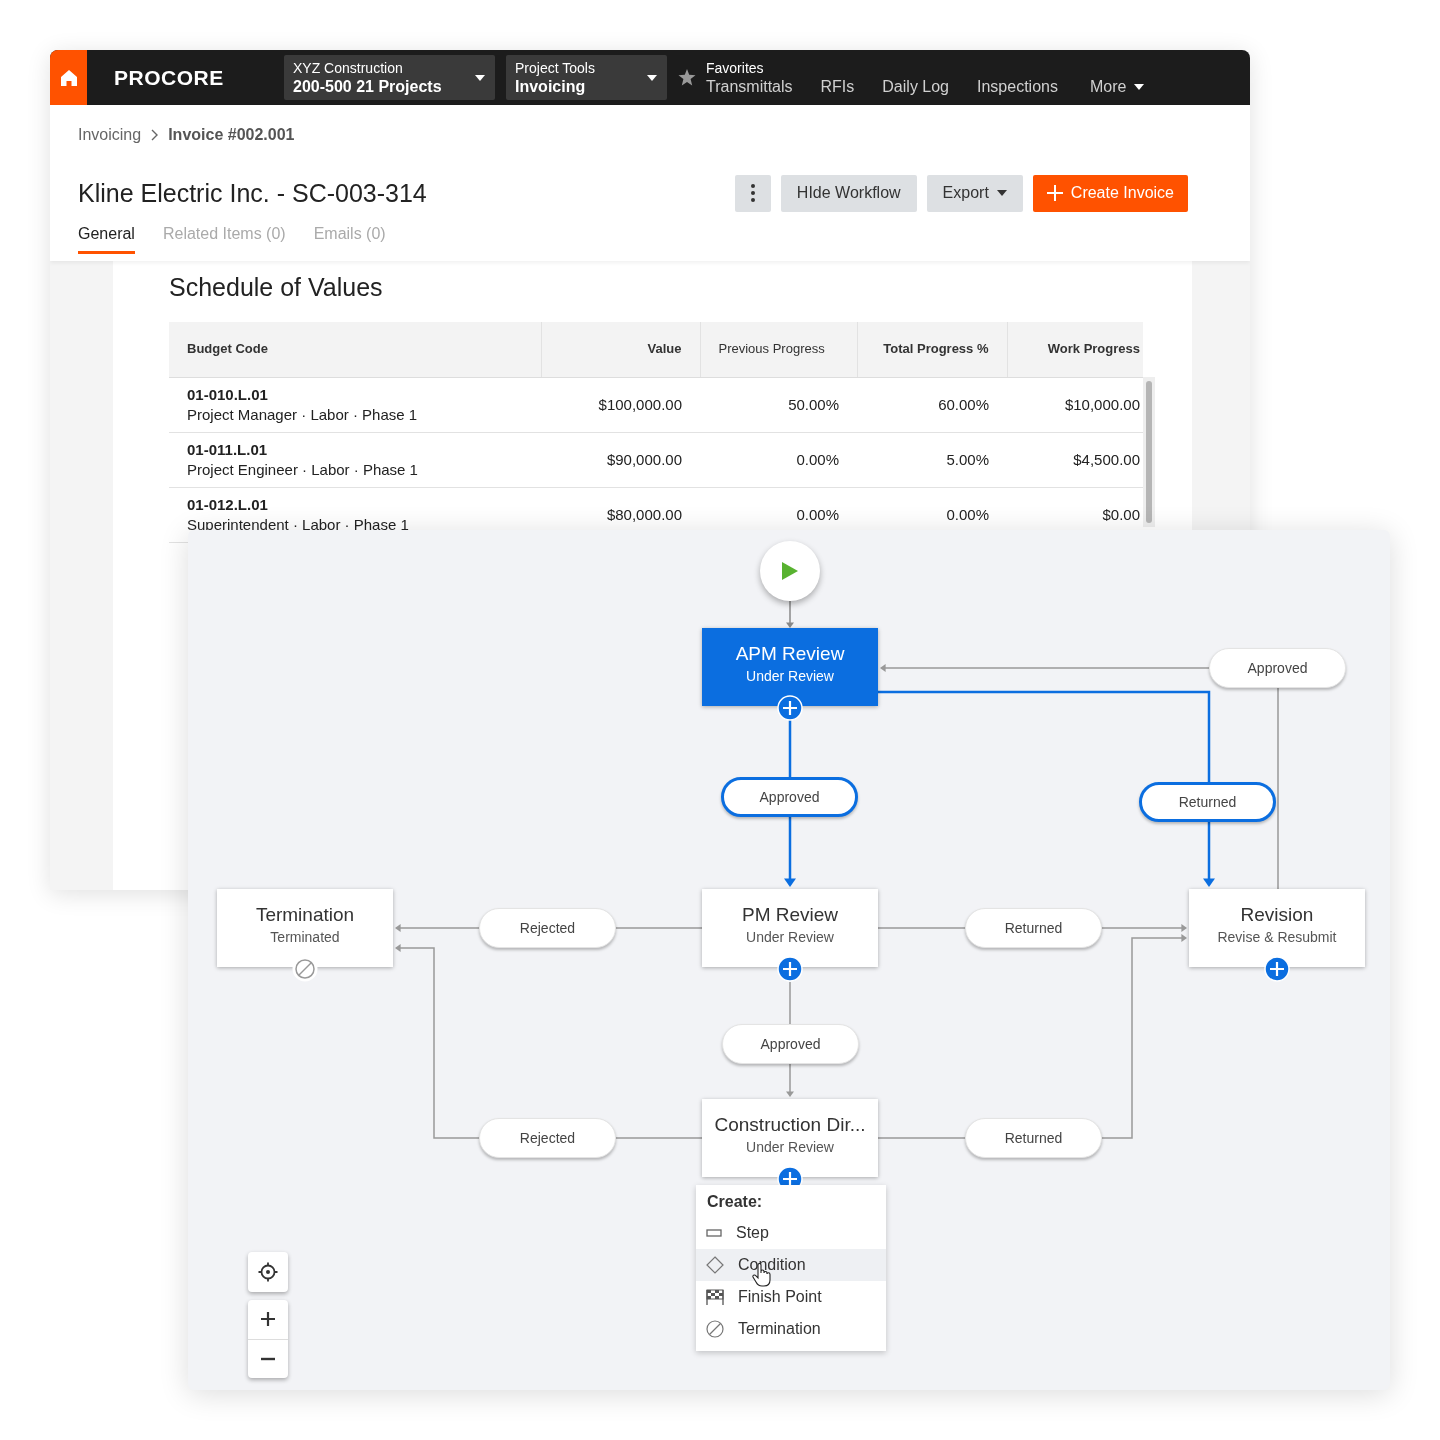 This screenshot has width=1440, height=1440. What do you see at coordinates (389, 77) in the screenshot?
I see `project-select: XYZ Construction 200-500 21 Projects` at bounding box center [389, 77].